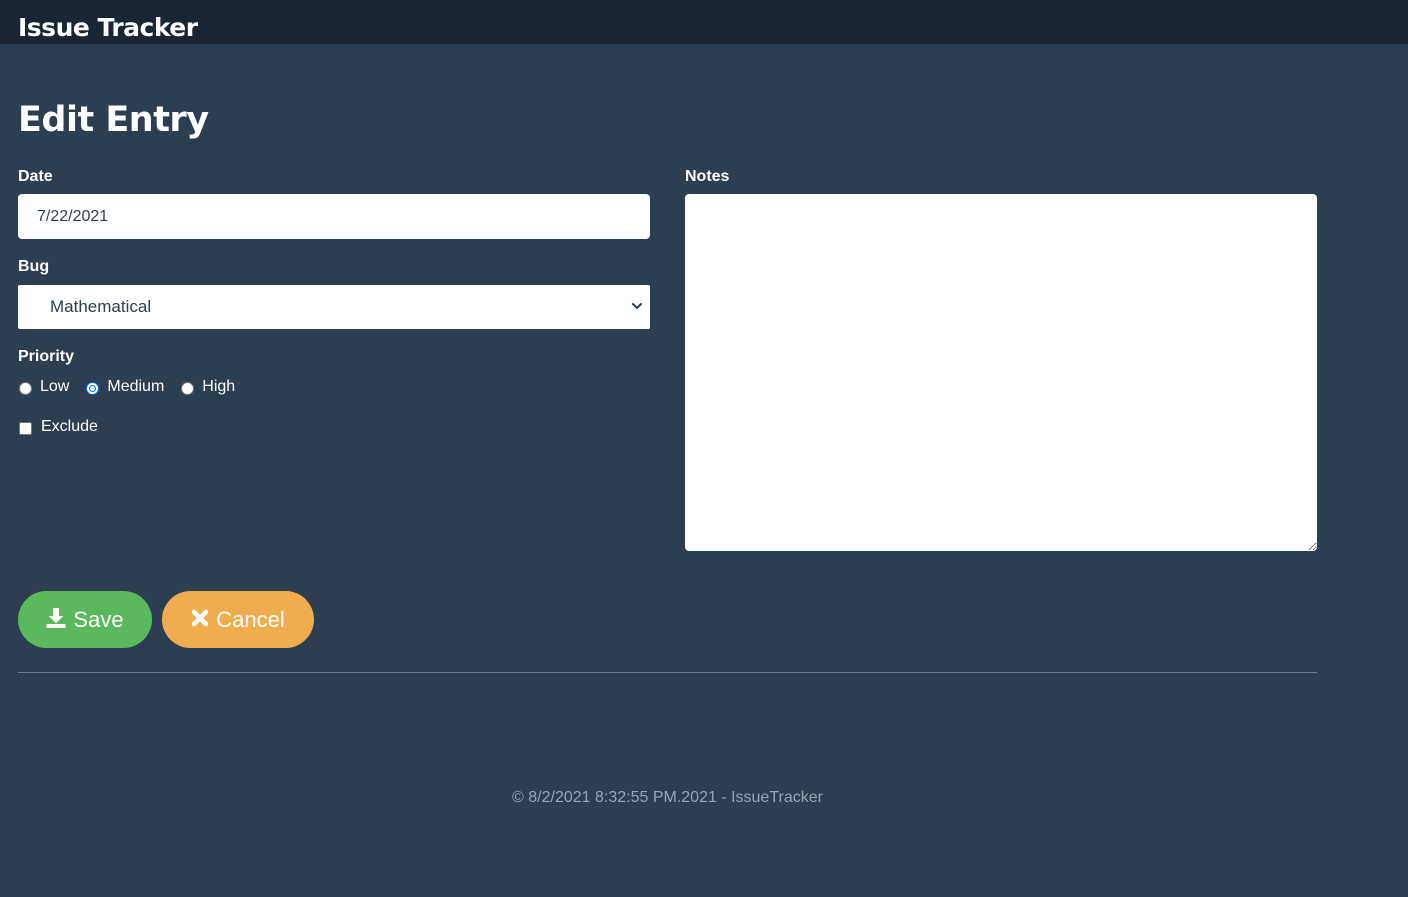 The image size is (1408, 897). I want to click on cancel-button-label: Cancel, so click(250, 619).